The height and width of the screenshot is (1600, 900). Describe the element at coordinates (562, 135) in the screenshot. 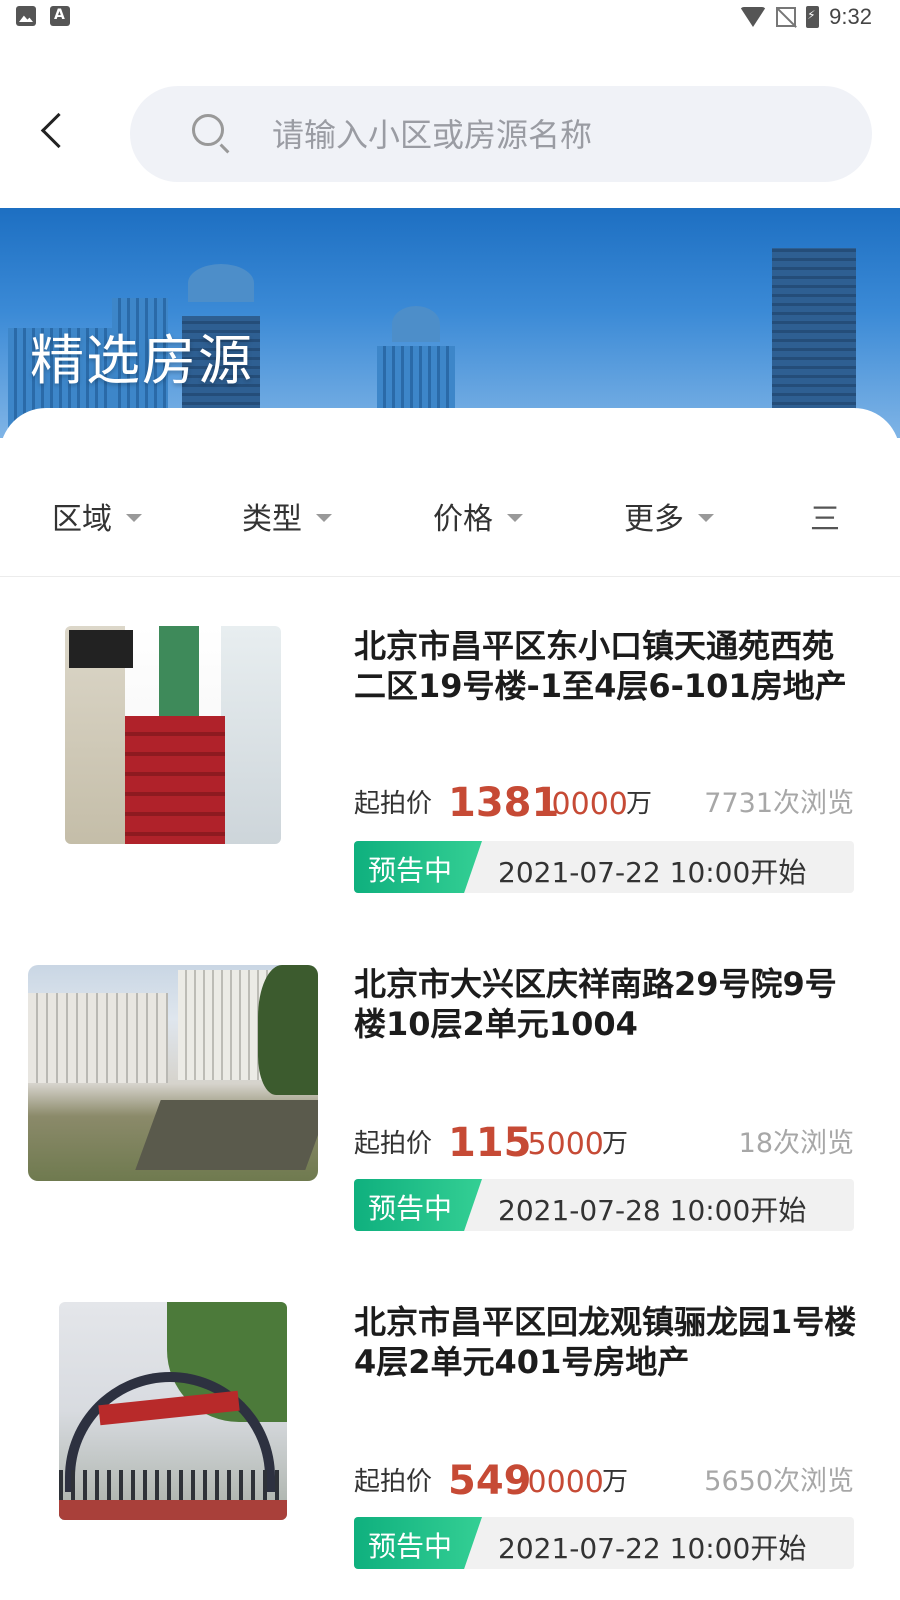

I see `search-input` at that location.